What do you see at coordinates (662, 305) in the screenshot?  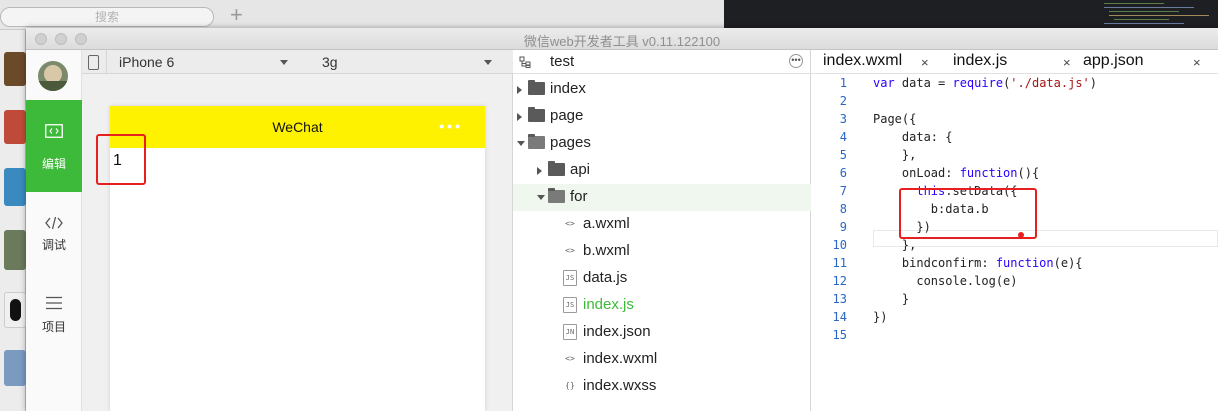 I see `tree-item-index-js: JS index.js` at bounding box center [662, 305].